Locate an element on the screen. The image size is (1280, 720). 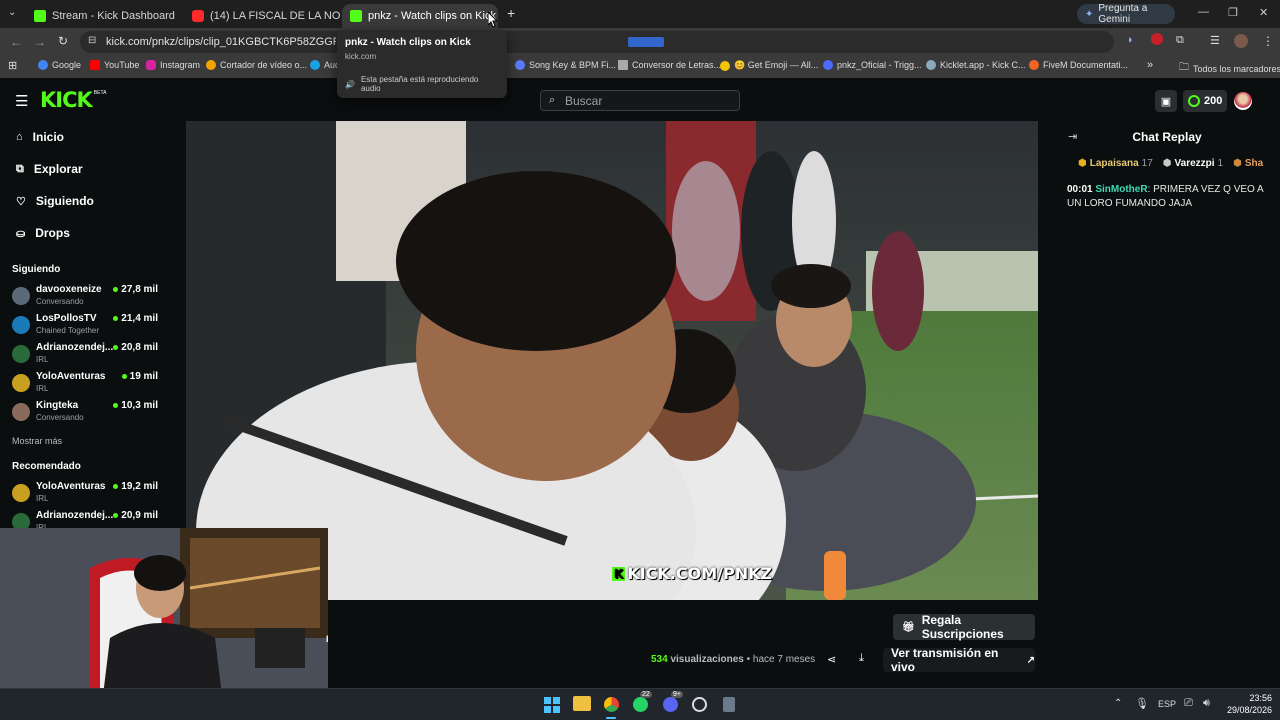
windows-taskbar: 22 9+ ⌃ 🎙︎ ESP ⎚ 🔊︎ 23:56 29/08/2026 is located at coordinates (640, 704).